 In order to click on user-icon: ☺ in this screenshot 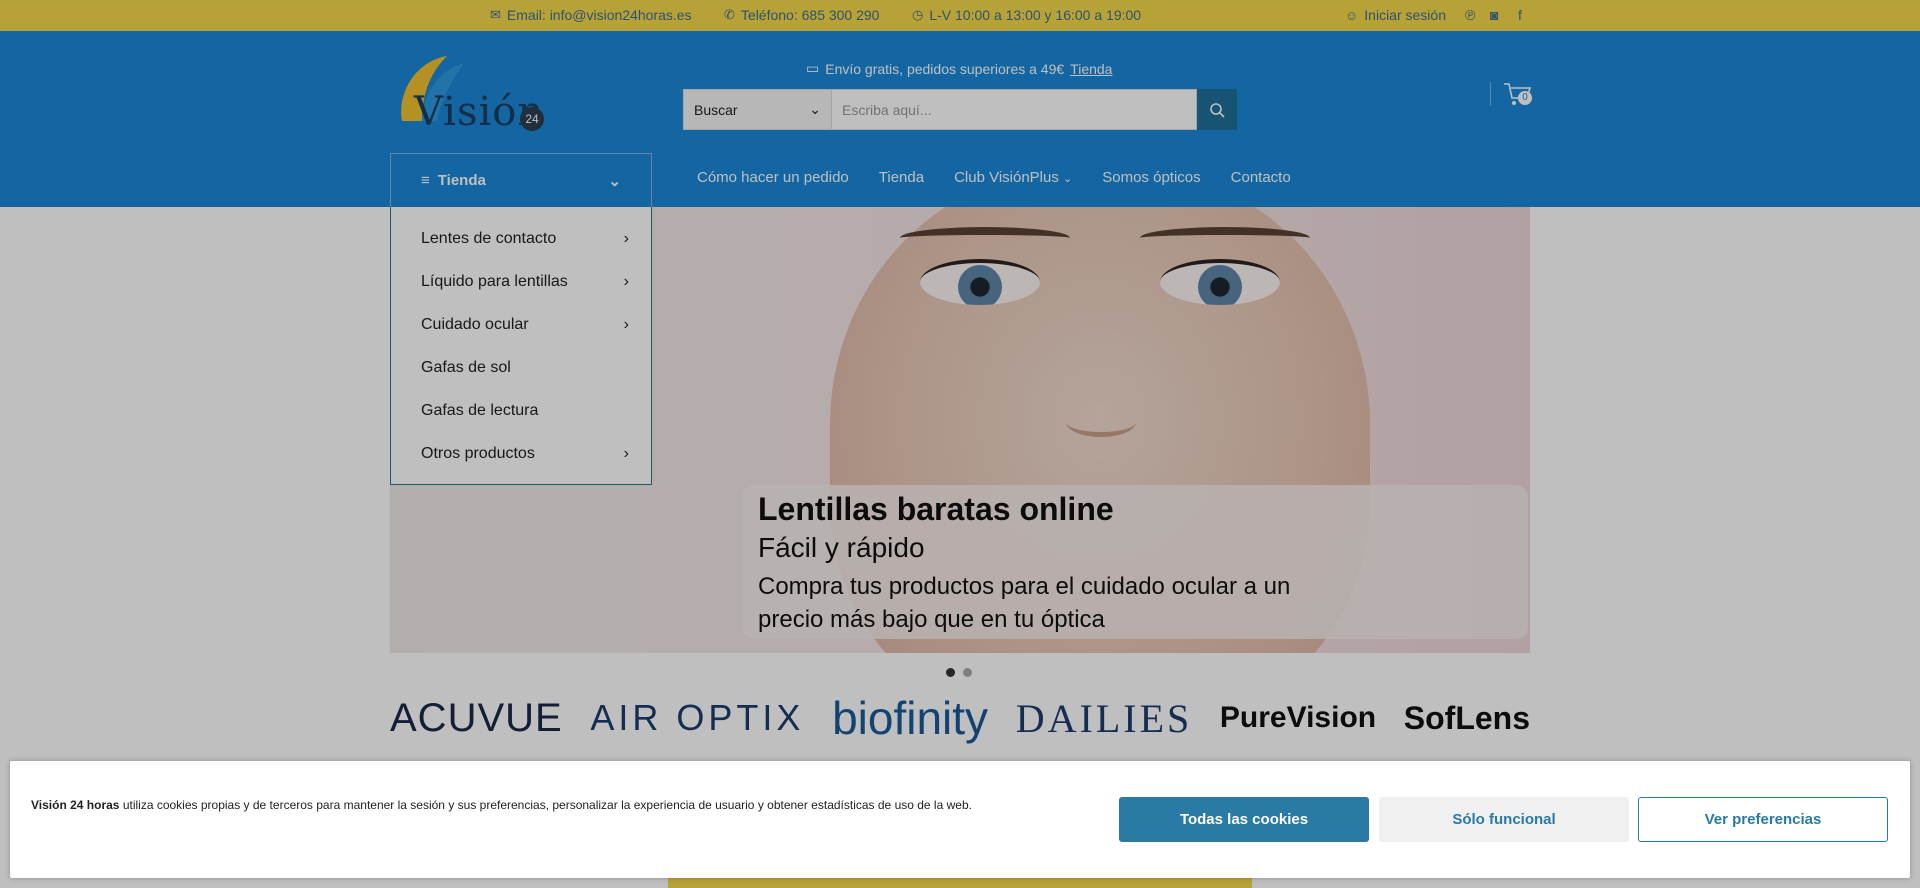, I will do `click(1352, 15)`.